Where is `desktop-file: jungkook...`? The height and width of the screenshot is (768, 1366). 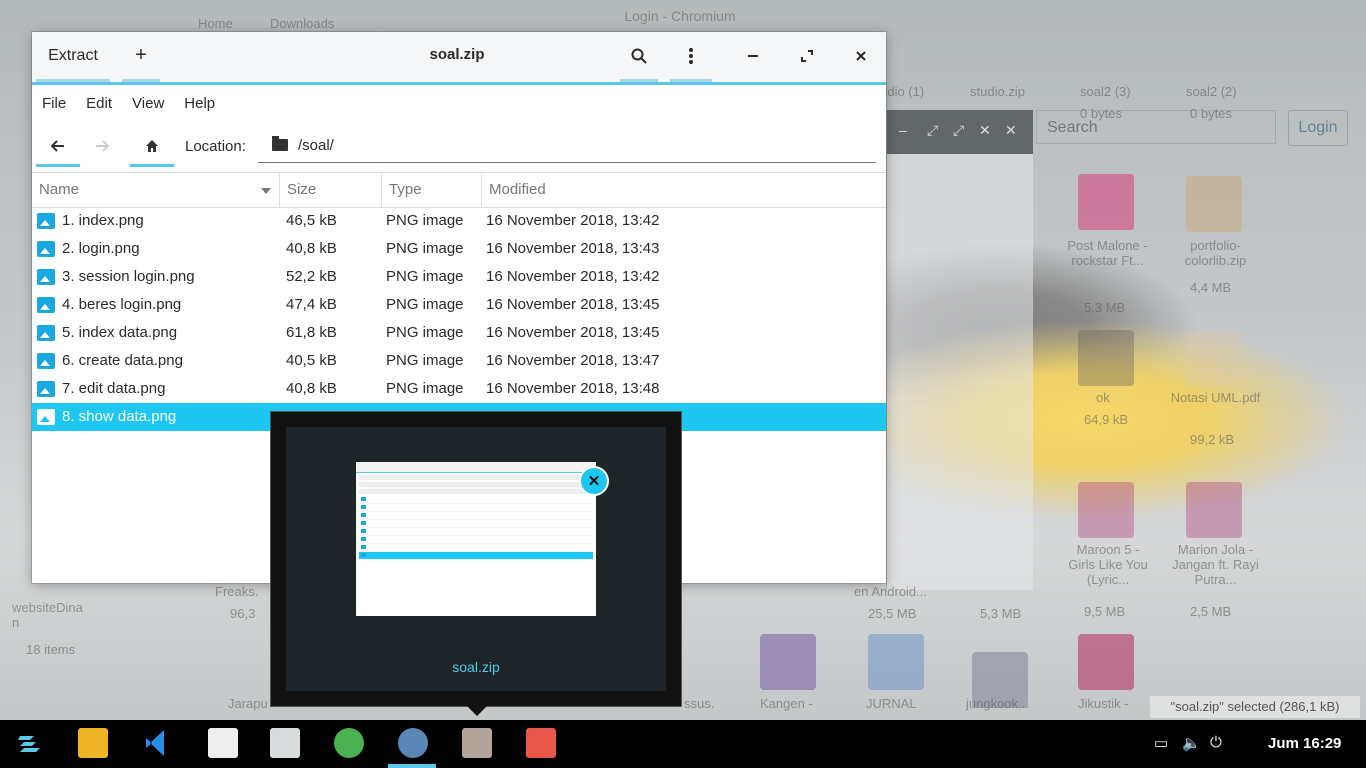 desktop-file: jungkook... is located at coordinates (997, 703).